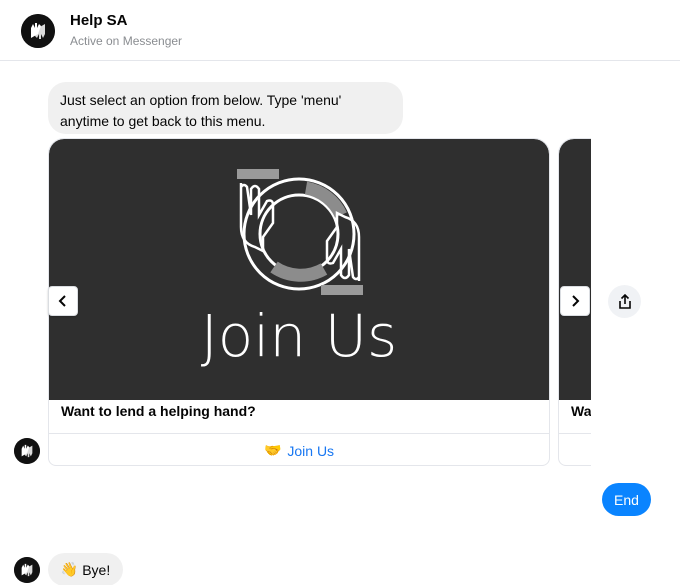 The image size is (680, 585). What do you see at coordinates (626, 499) in the screenshot?
I see `user-message-end: End` at bounding box center [626, 499].